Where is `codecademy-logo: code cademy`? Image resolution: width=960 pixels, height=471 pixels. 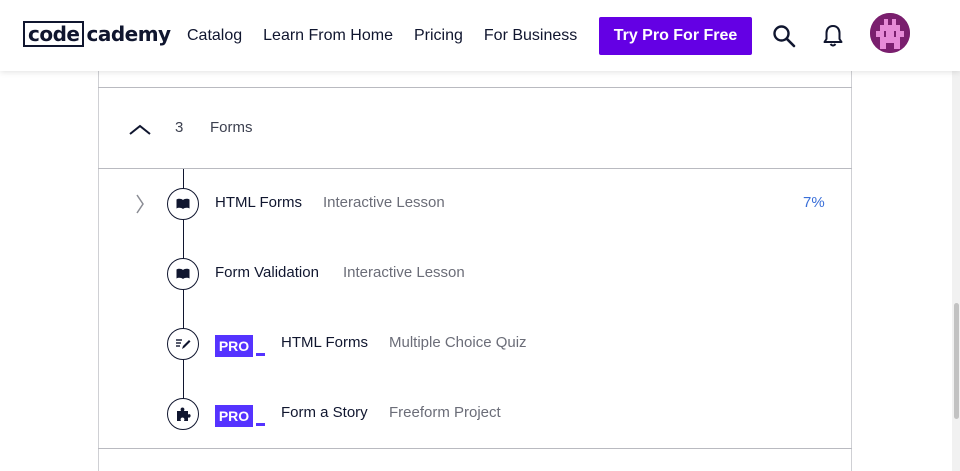 codecademy-logo: code cademy is located at coordinates (97, 34).